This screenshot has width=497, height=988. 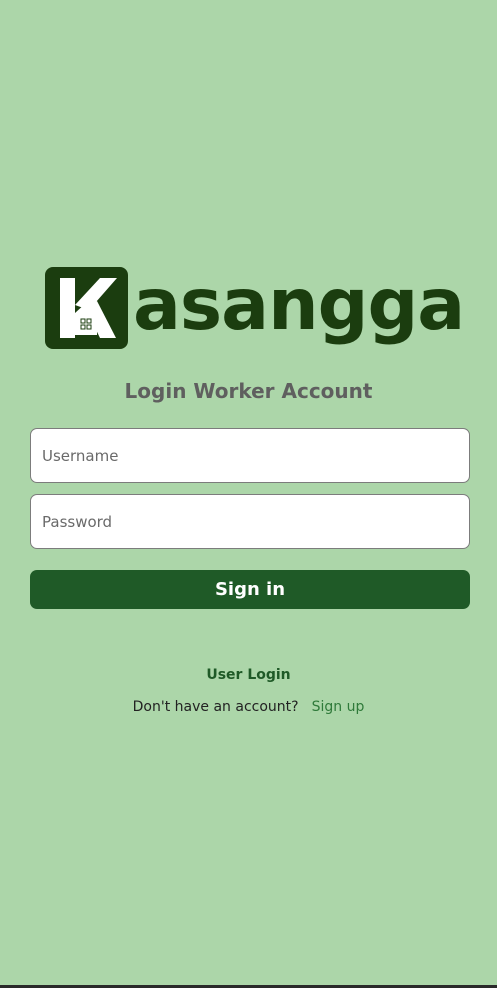 I want to click on logo-k-badge: K, so click(x=86, y=308).